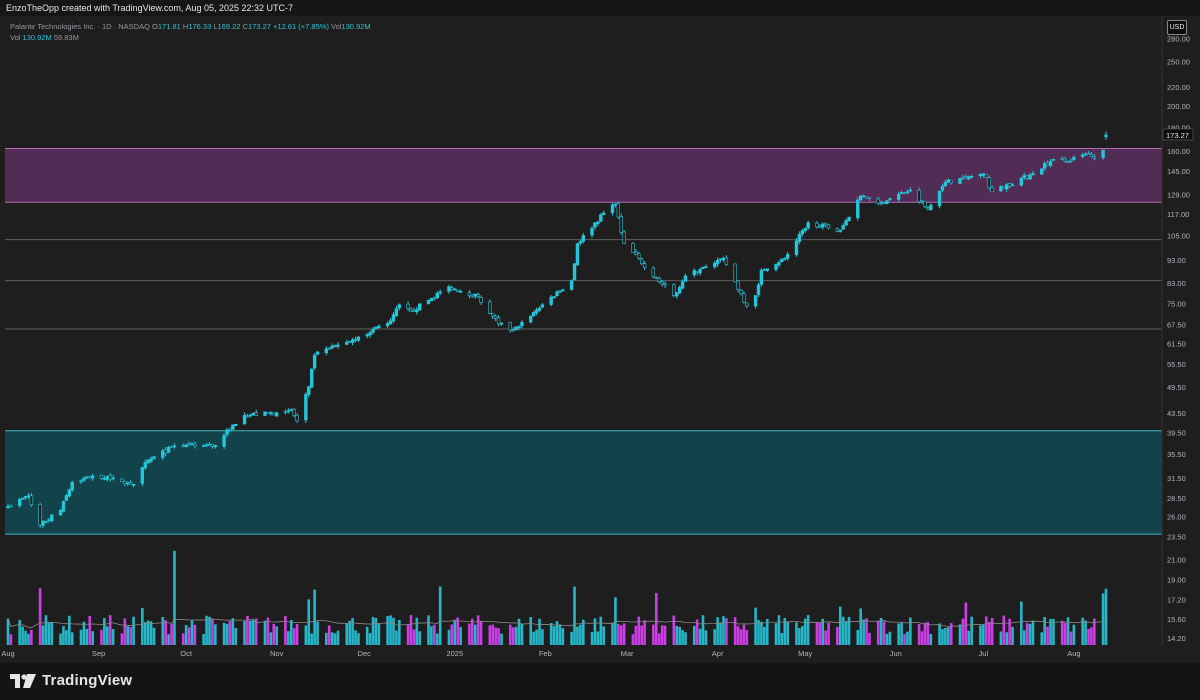  What do you see at coordinates (1073, 653) in the screenshot?
I see `time-axis-label: Aug` at bounding box center [1073, 653].